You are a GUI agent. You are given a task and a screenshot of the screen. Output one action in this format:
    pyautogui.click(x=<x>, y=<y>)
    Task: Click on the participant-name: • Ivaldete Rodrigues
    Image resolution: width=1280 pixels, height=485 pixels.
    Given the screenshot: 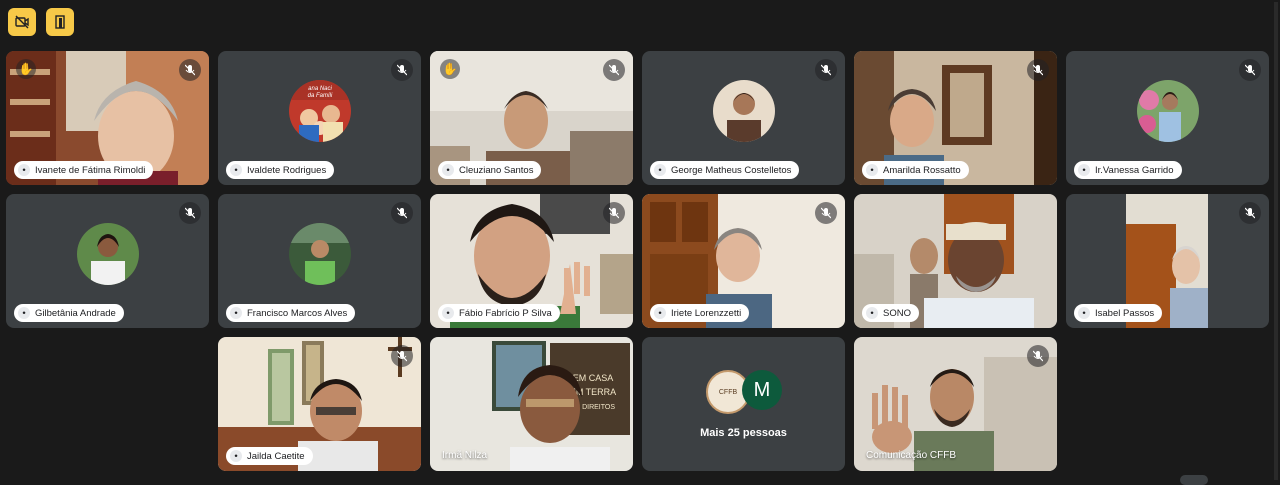 What is the action you would take?
    pyautogui.click(x=280, y=170)
    